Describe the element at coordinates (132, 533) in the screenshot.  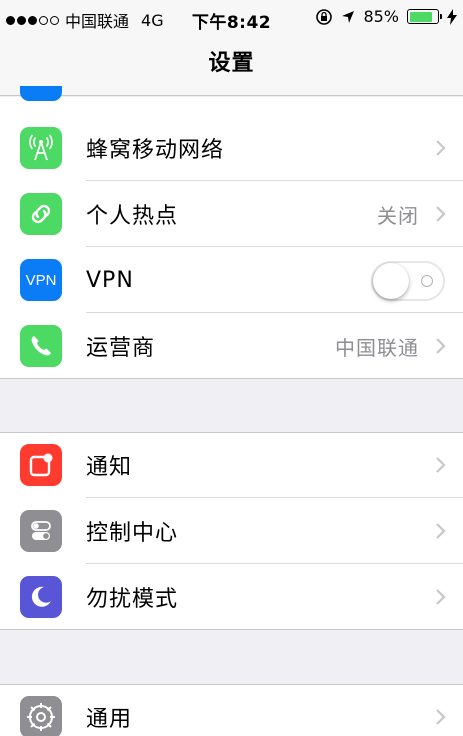
I see `settings-row-label: 控制中心` at that location.